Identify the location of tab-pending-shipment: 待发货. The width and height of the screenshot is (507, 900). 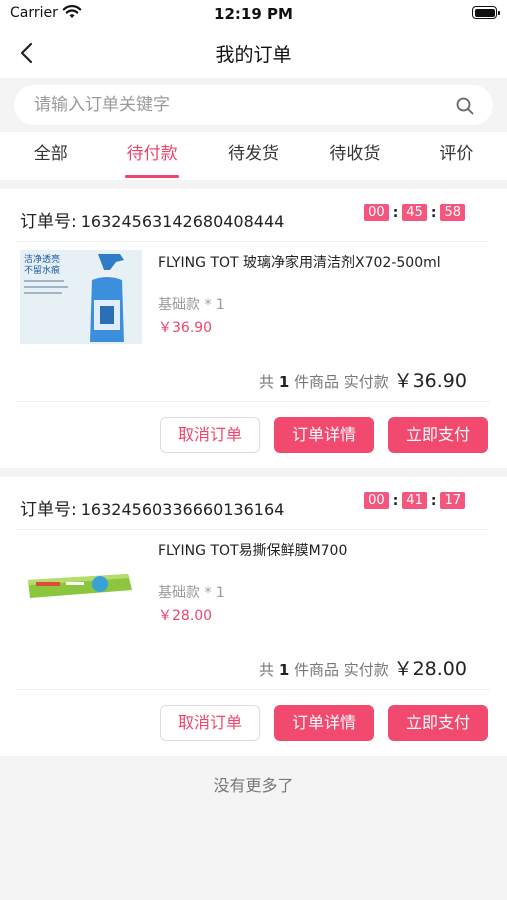
(253, 156).